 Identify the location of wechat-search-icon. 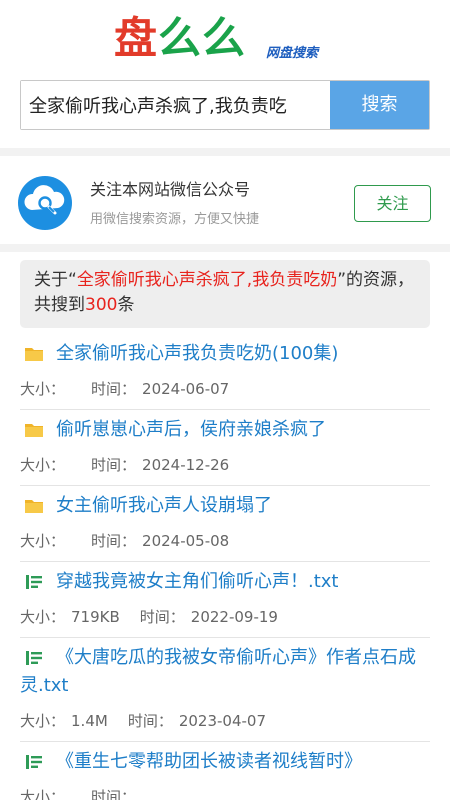
(45, 203).